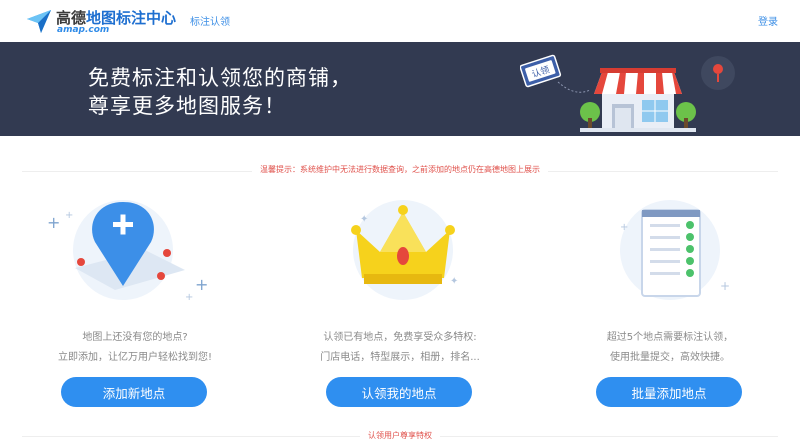 This screenshot has width=800, height=443. What do you see at coordinates (39, 21) in the screenshot?
I see `paper-plane-icon` at bounding box center [39, 21].